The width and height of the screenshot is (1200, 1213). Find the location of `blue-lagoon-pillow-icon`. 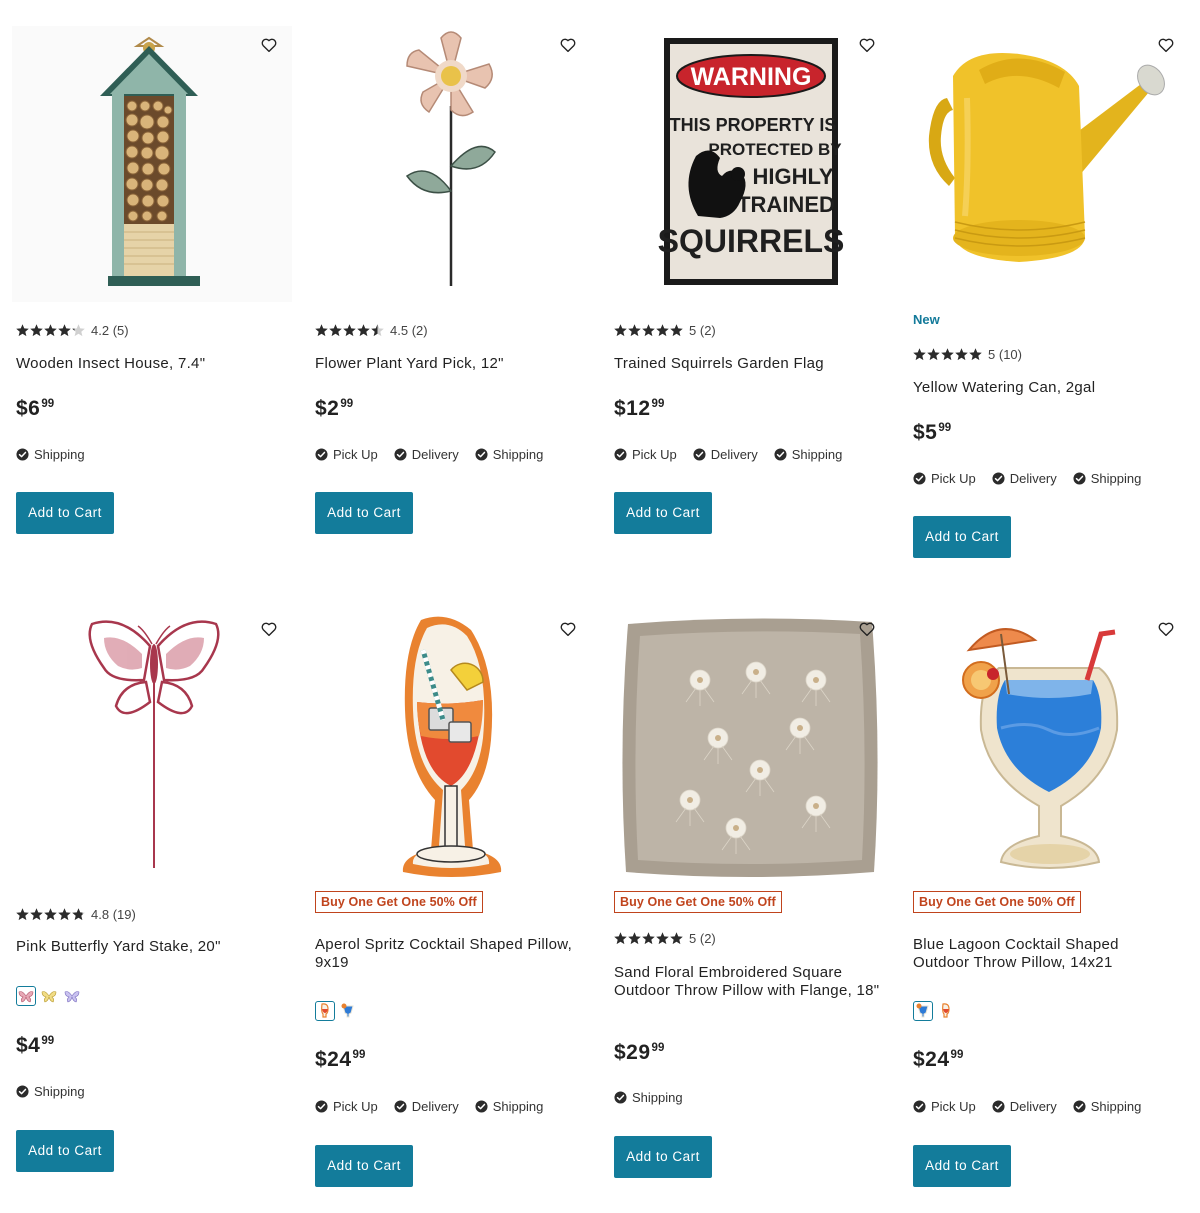

blue-lagoon-pillow-icon is located at coordinates (922, 1010).